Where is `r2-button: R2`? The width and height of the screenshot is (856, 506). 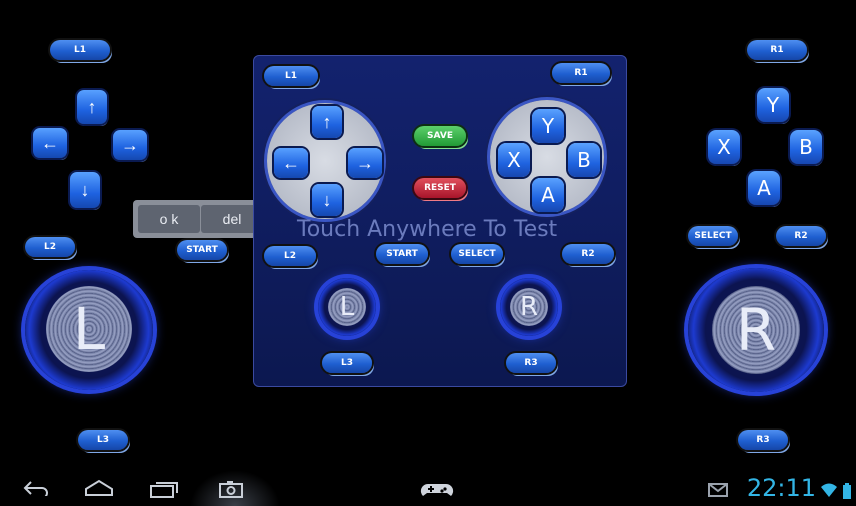 r2-button: R2 is located at coordinates (801, 236).